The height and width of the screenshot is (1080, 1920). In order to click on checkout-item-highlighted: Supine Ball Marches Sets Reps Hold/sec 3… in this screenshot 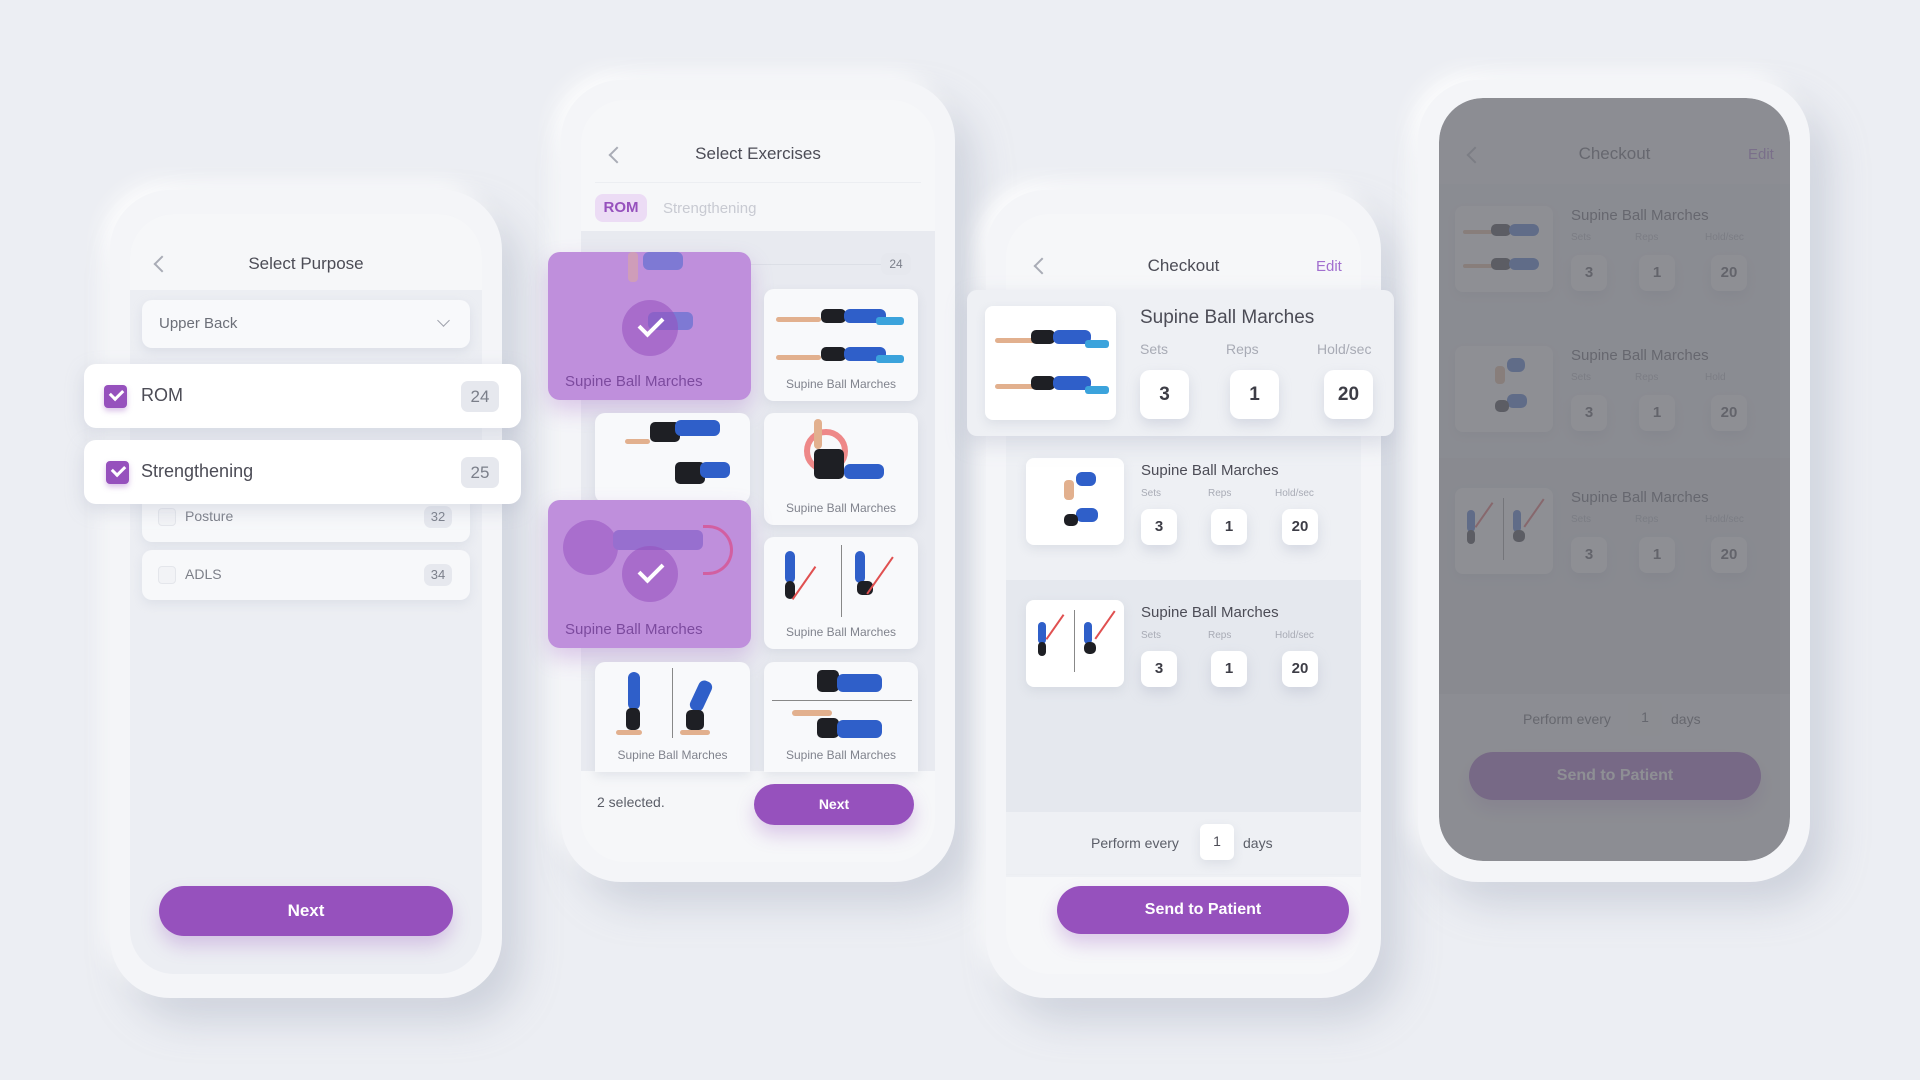, I will do `click(1180, 363)`.